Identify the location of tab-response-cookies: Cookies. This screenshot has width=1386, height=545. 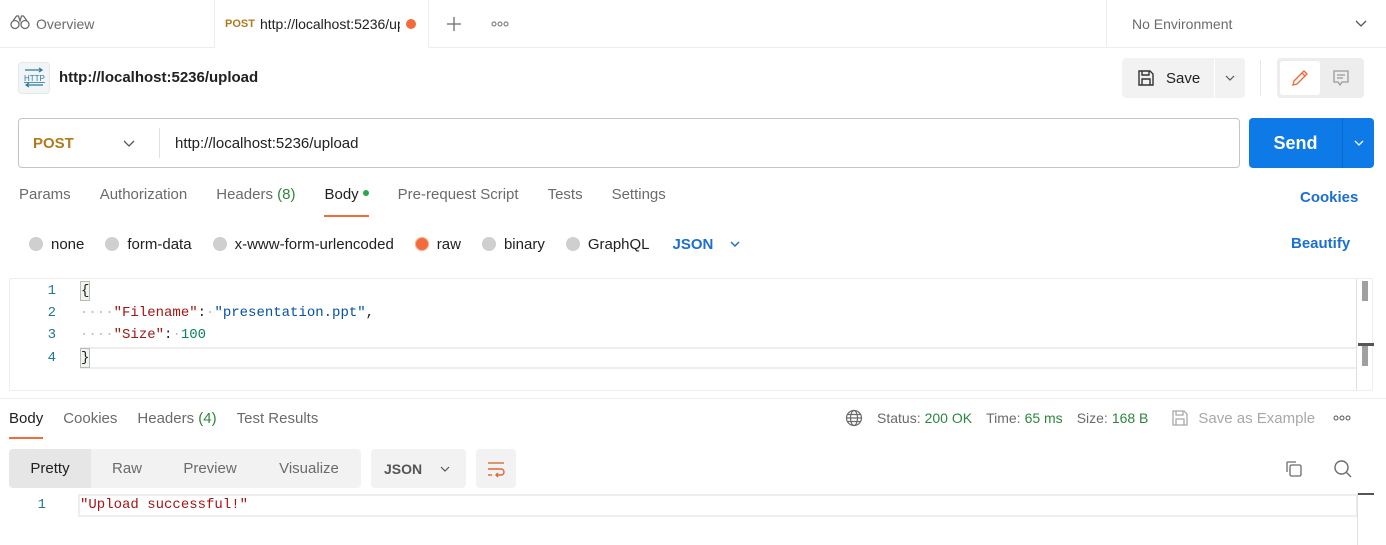
(90, 424).